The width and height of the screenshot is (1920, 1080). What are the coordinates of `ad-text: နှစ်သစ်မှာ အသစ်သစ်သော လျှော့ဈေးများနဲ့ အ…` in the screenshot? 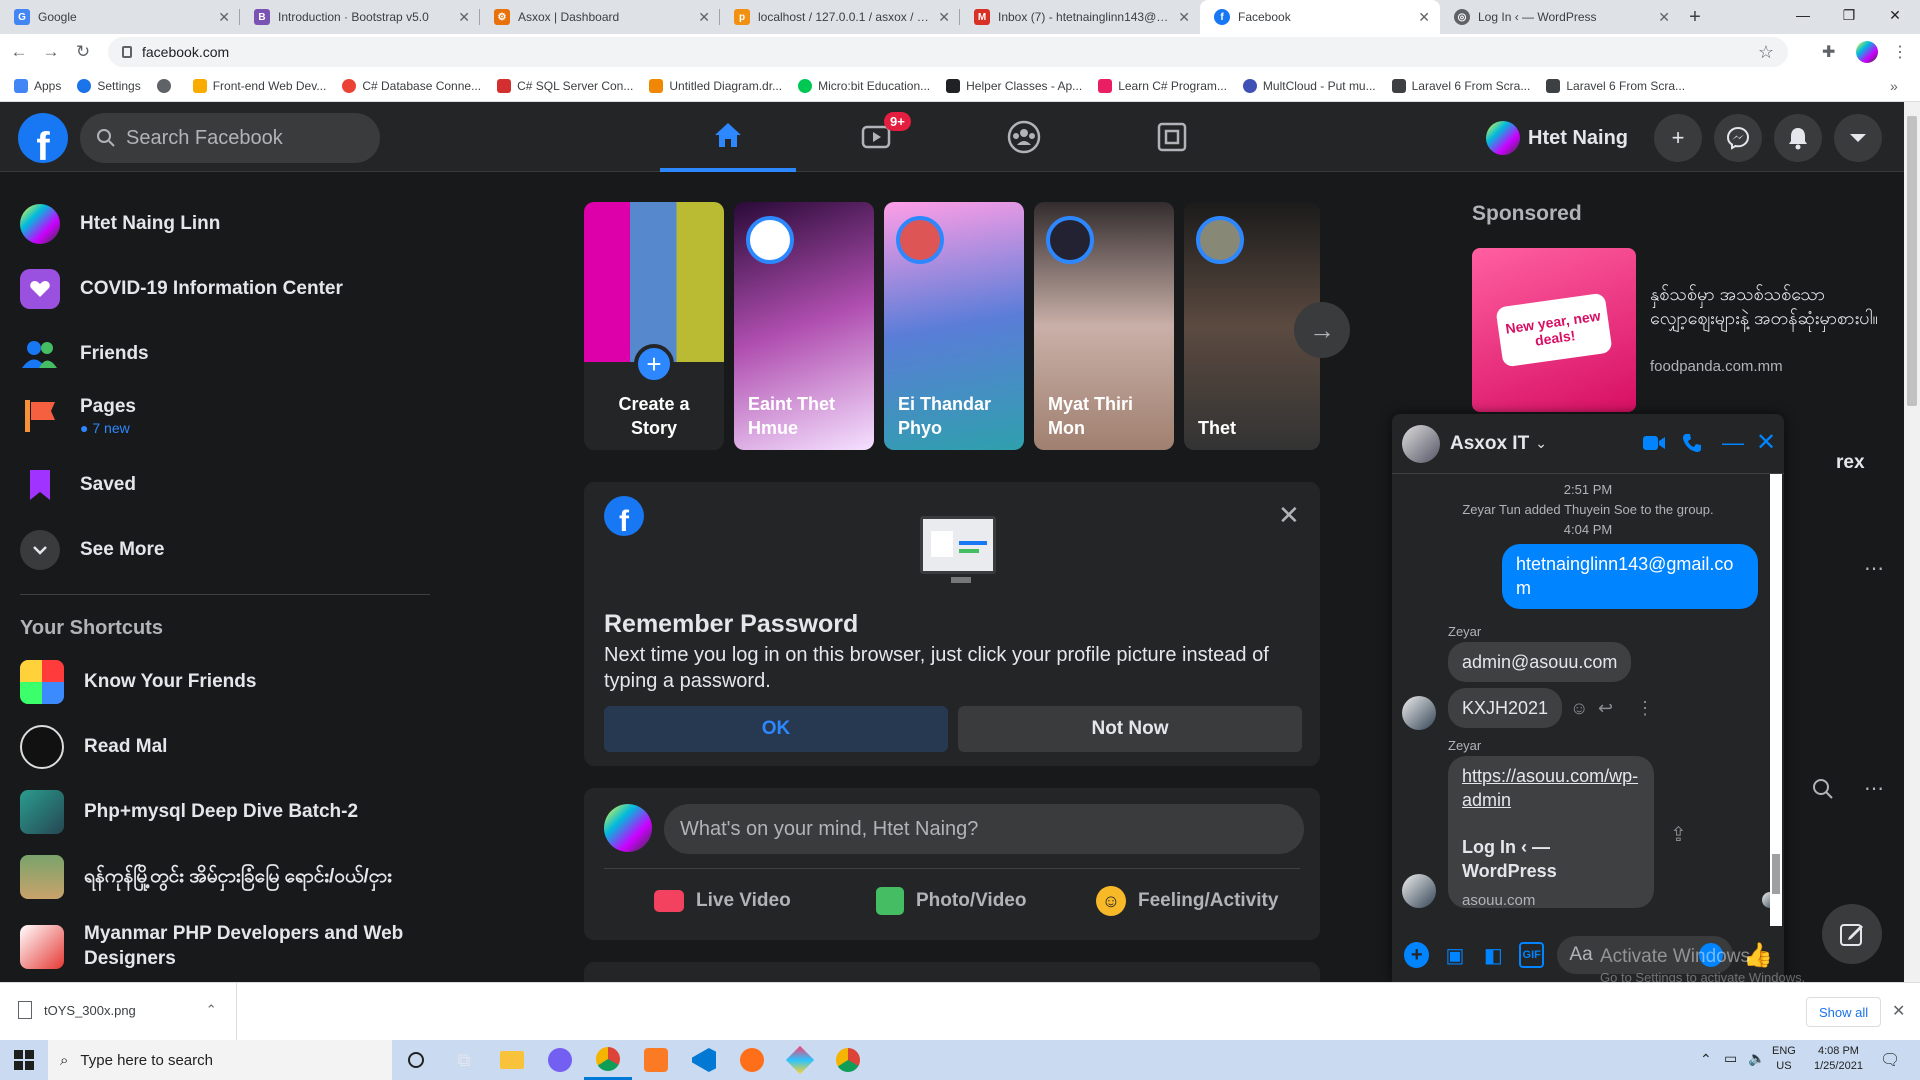 It's located at (1765, 306).